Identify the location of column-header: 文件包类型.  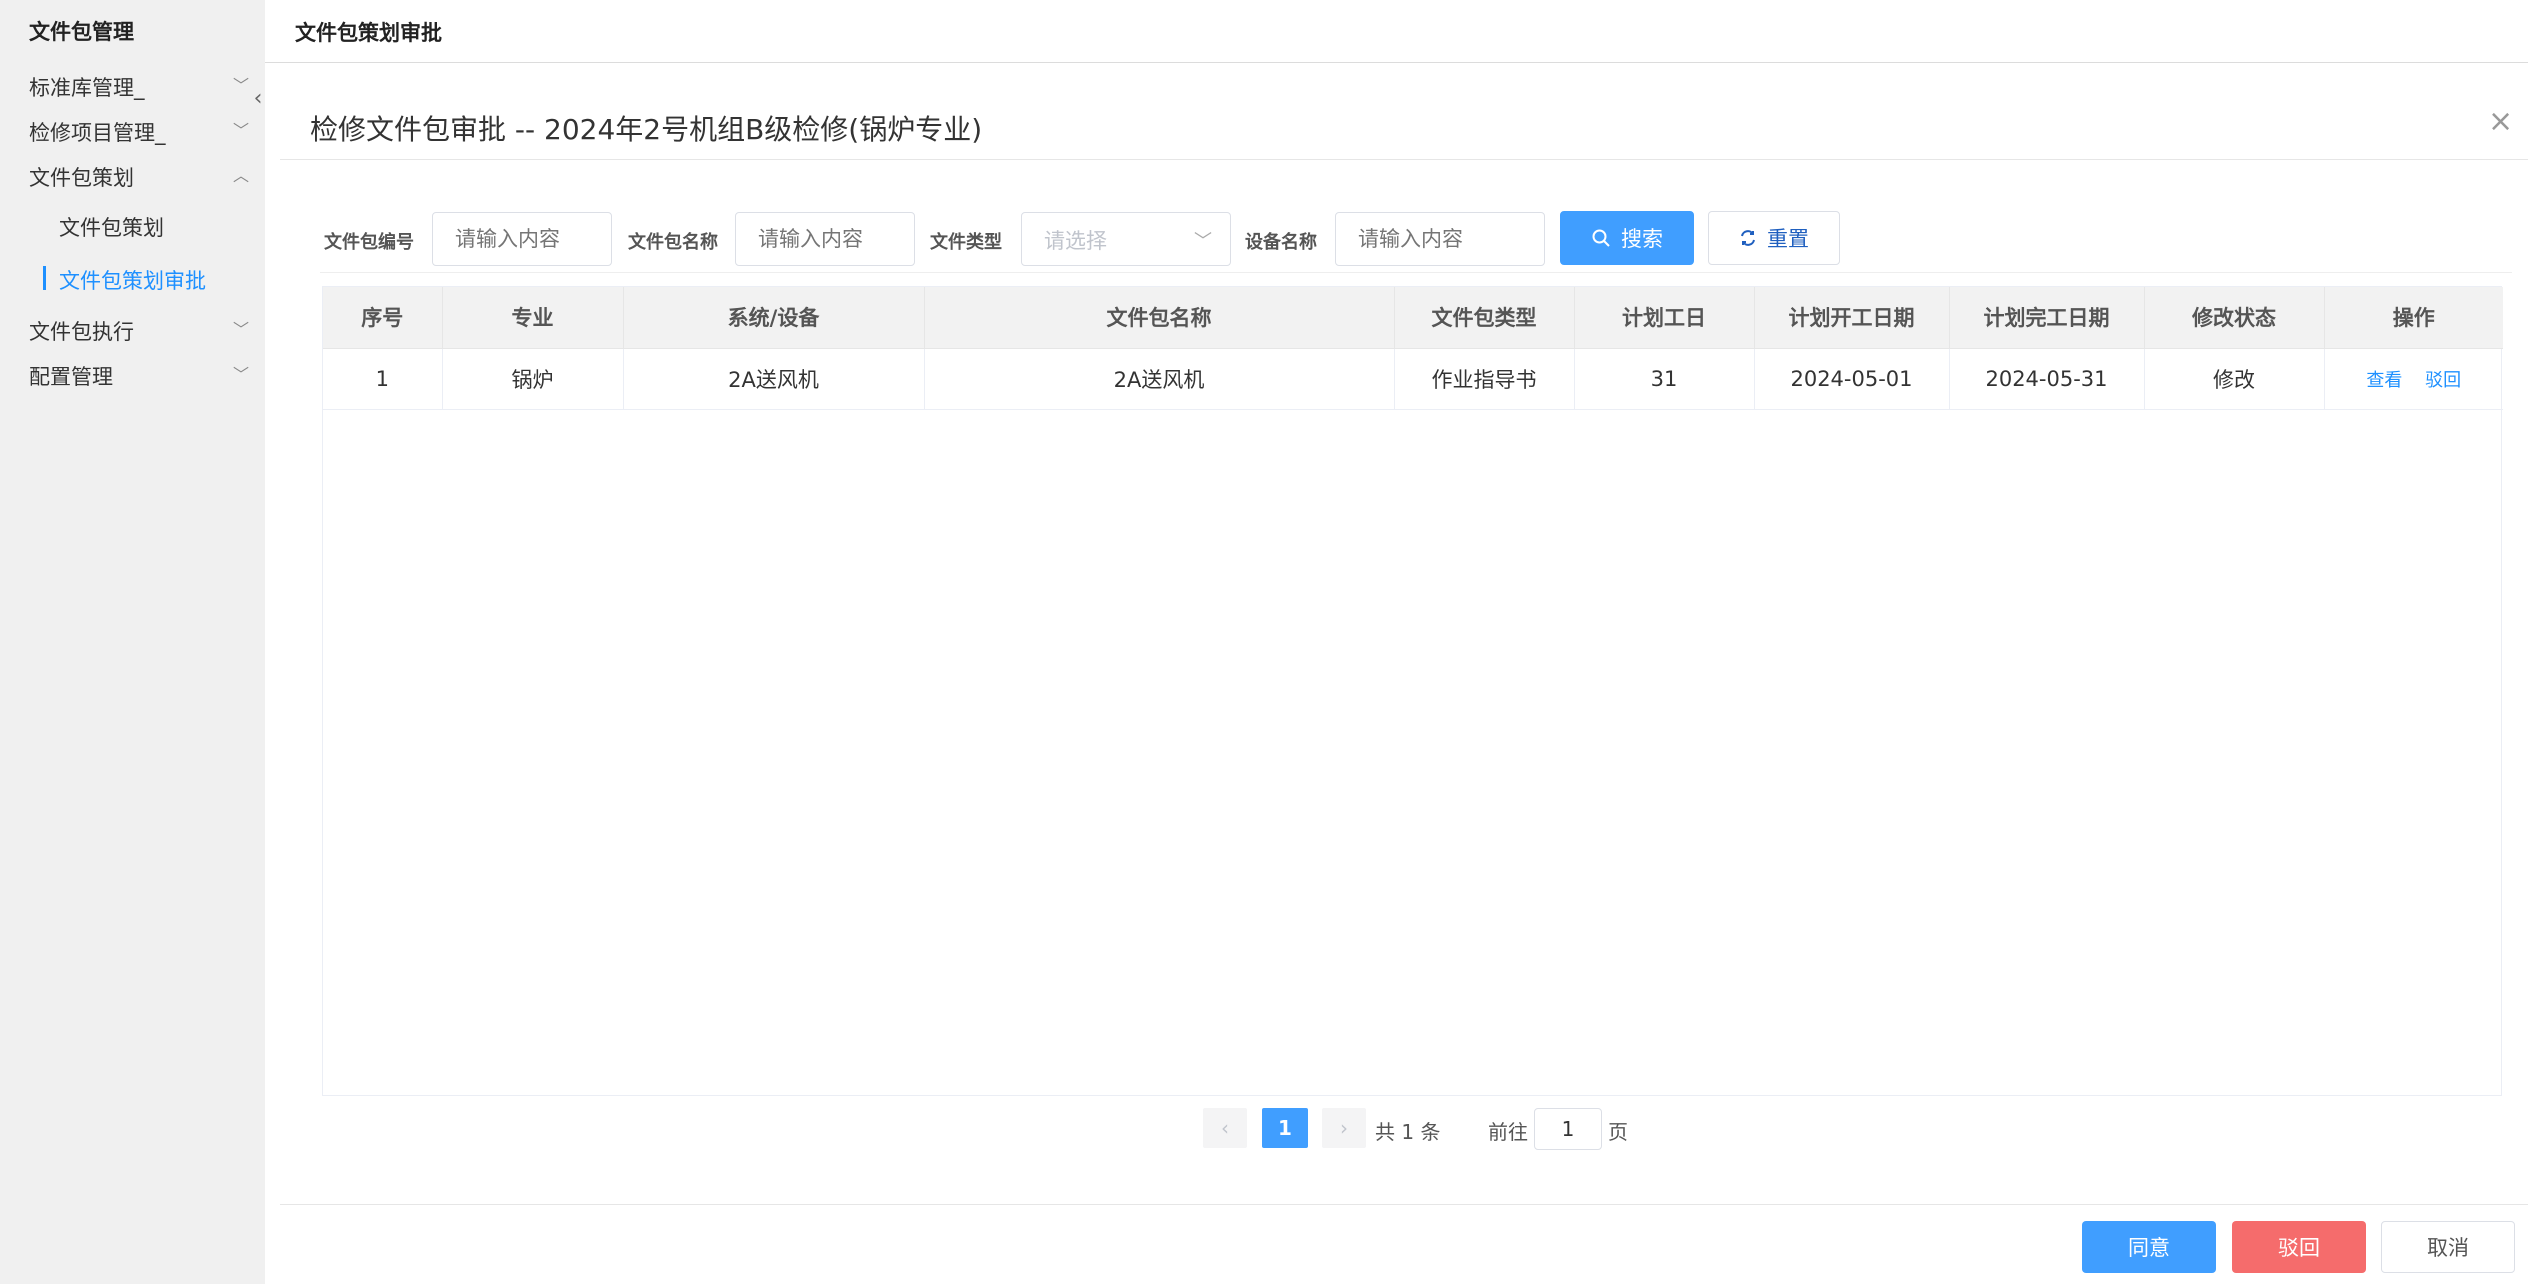
(1484, 318).